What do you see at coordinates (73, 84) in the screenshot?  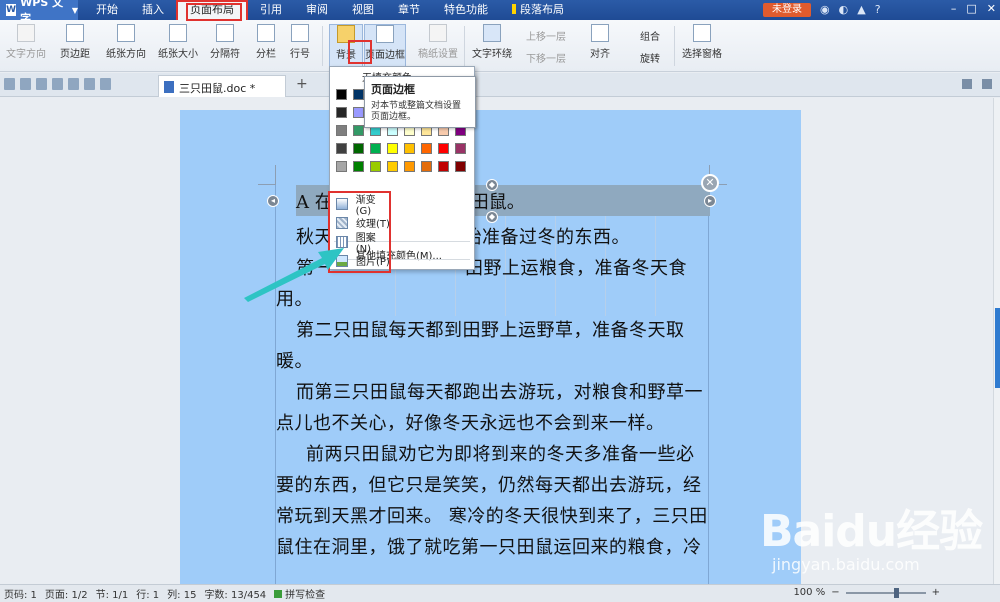 I see `print-preview-icon` at bounding box center [73, 84].